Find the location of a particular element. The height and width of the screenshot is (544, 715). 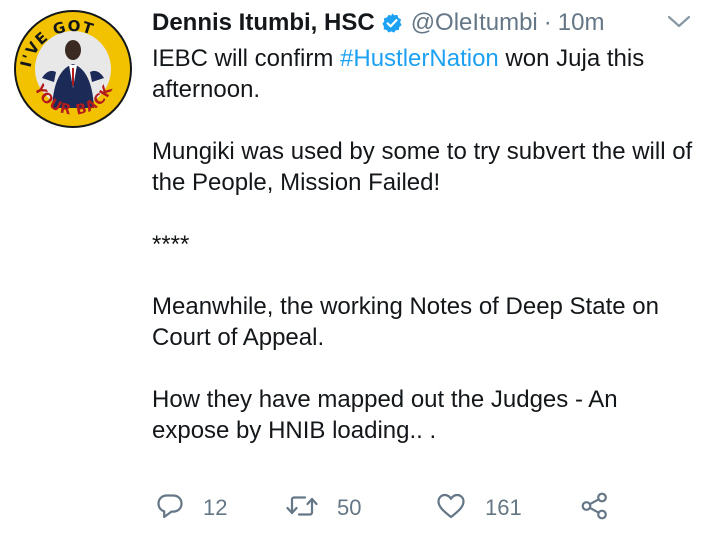

retweet-button: 50 is located at coordinates (323, 508).